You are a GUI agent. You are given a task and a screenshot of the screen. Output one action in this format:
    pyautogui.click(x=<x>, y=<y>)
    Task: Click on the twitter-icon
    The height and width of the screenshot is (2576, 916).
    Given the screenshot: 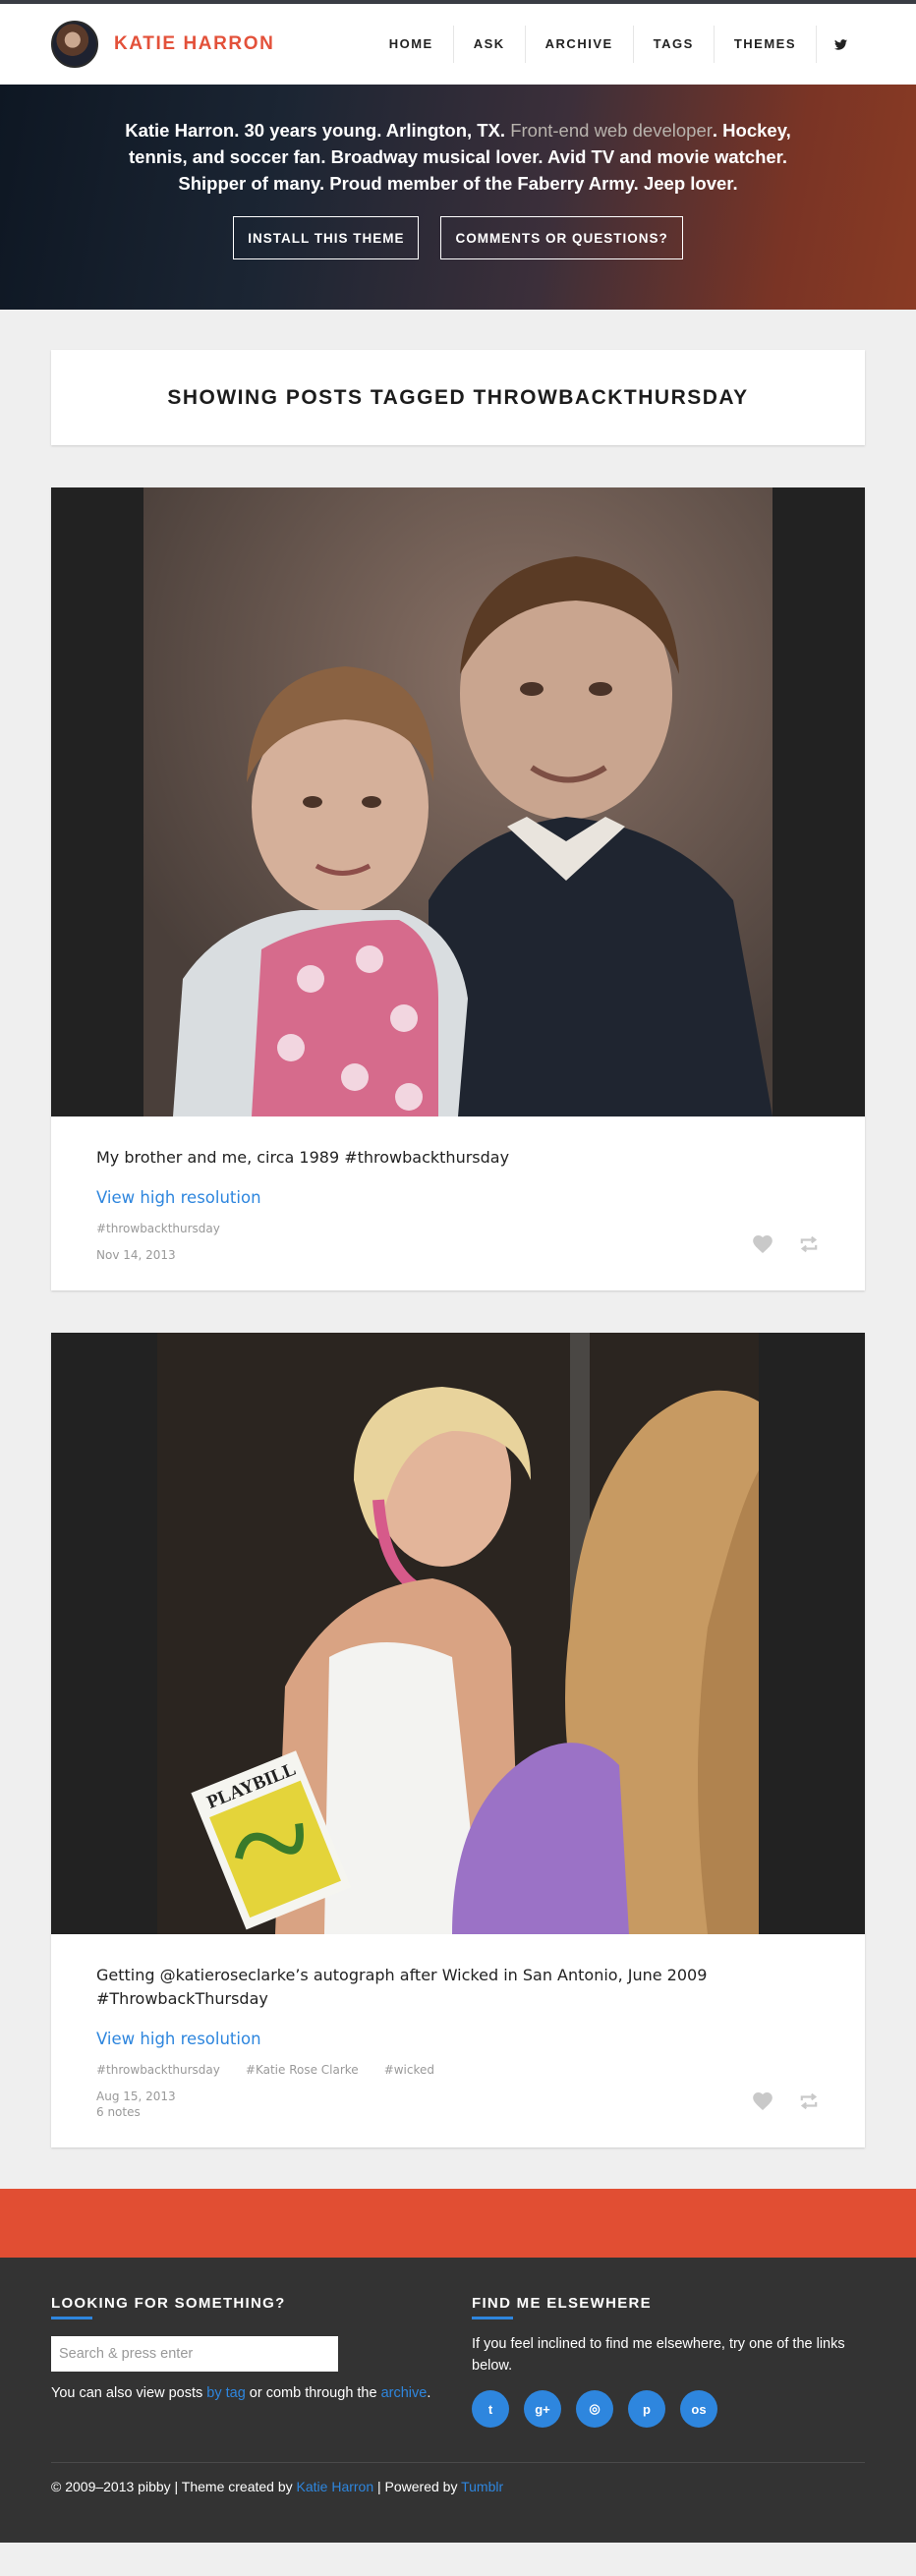 What is the action you would take?
    pyautogui.click(x=841, y=44)
    